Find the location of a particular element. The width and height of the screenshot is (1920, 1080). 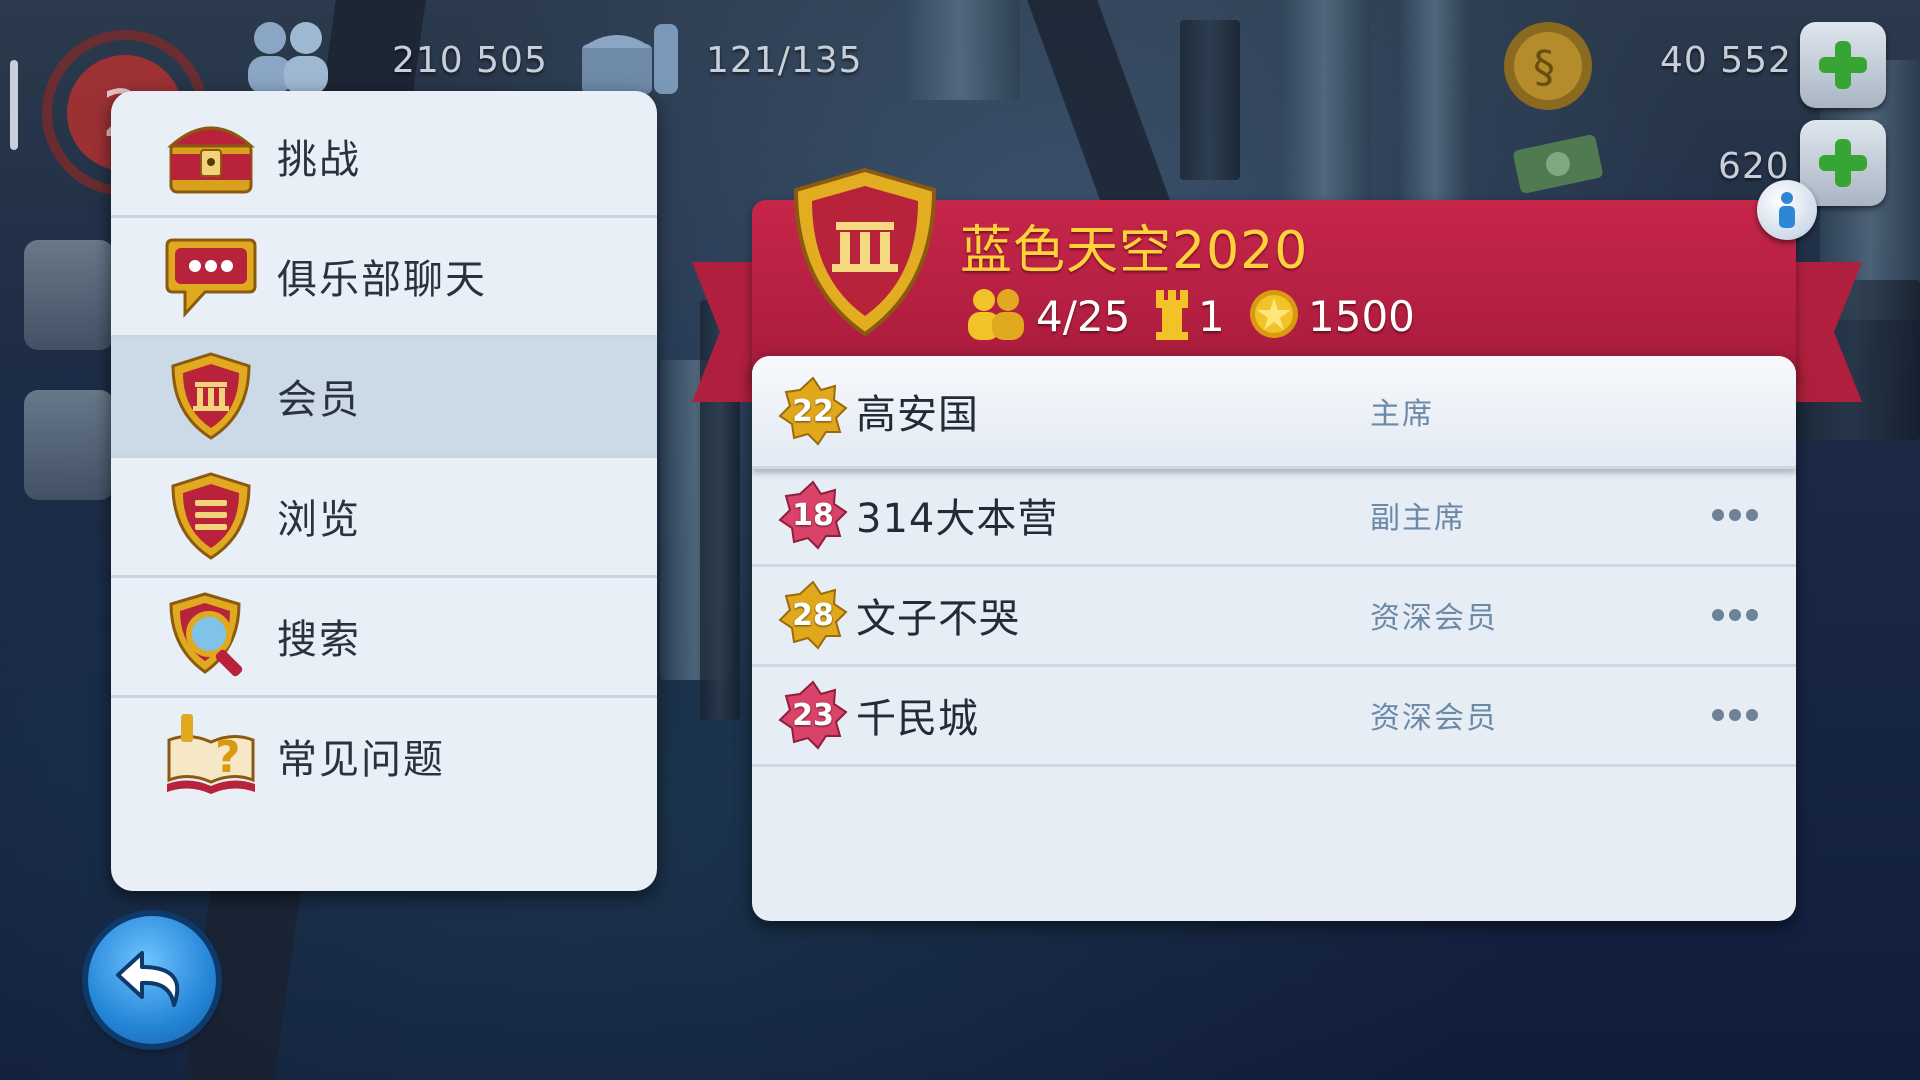

magnifier-shield-icon is located at coordinates (206, 634).